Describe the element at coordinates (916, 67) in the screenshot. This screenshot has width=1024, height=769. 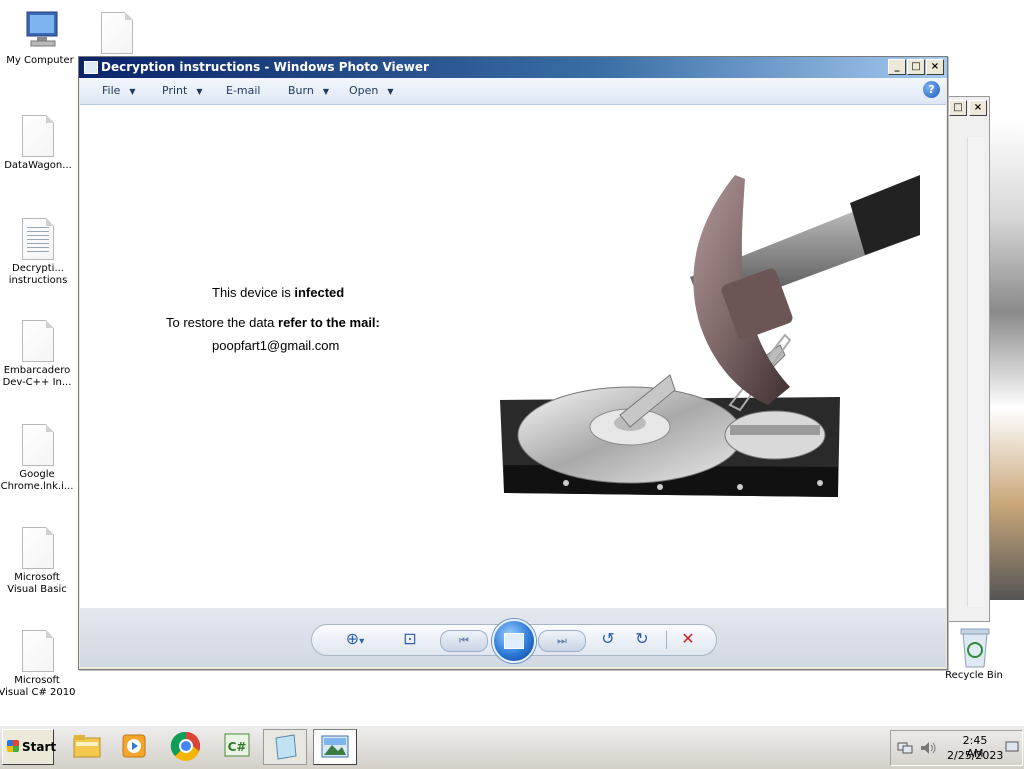
I see `maximize-button: □` at that location.